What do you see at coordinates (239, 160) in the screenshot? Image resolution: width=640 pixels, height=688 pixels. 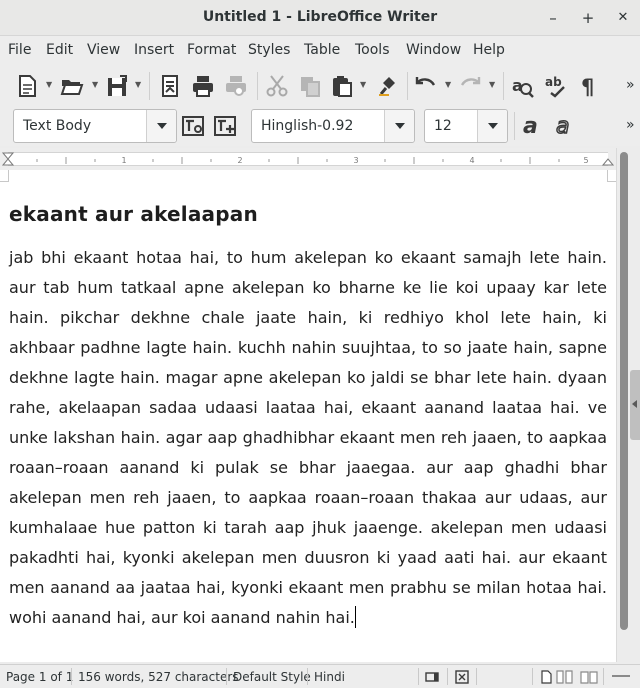 I see `svg-text: 2` at bounding box center [239, 160].